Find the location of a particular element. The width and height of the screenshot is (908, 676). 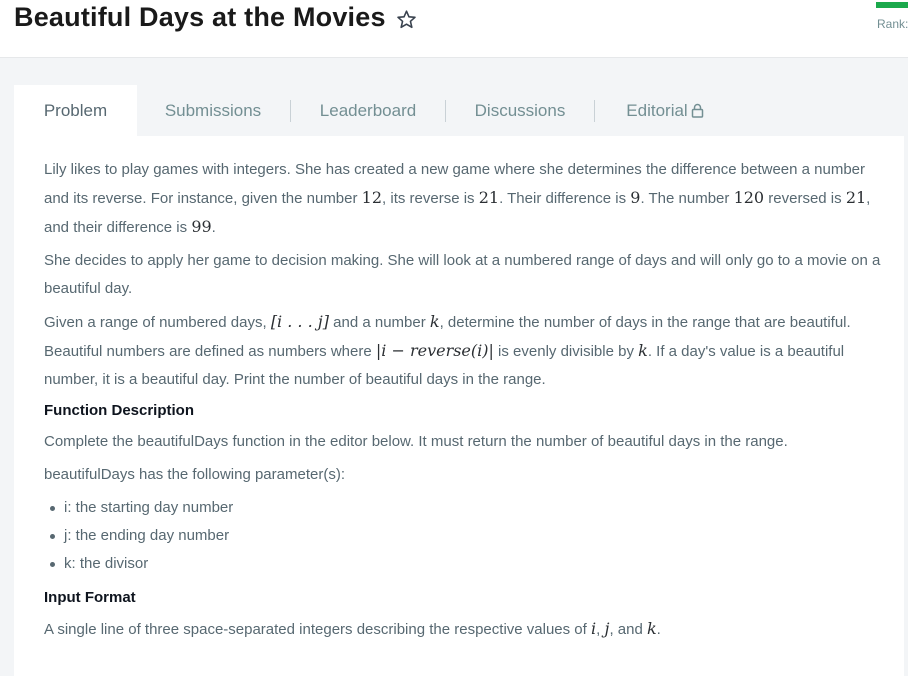

tab-discussions: Discussions is located at coordinates (520, 110).